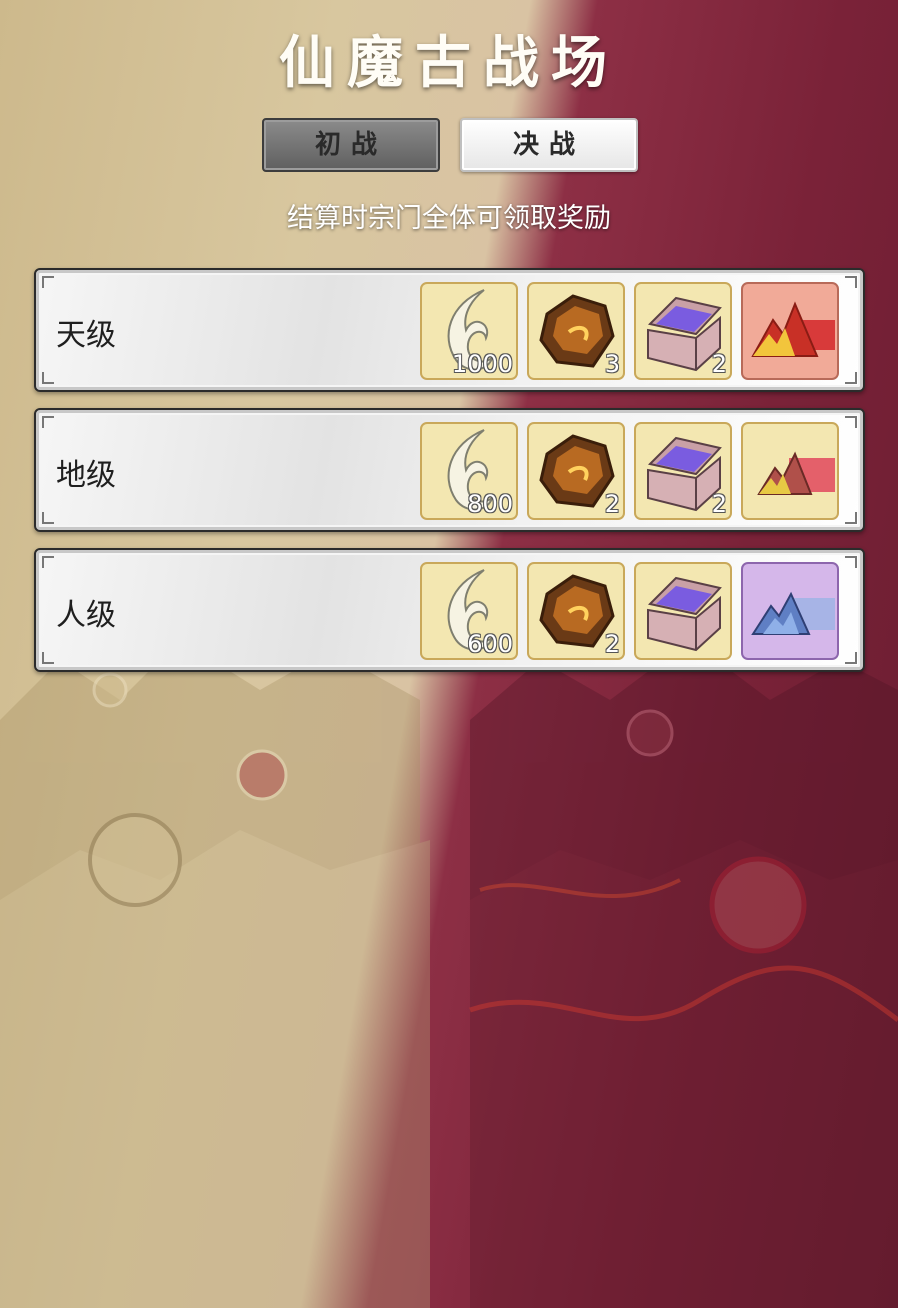  I want to click on reward-item-golden-mountain, so click(790, 471).